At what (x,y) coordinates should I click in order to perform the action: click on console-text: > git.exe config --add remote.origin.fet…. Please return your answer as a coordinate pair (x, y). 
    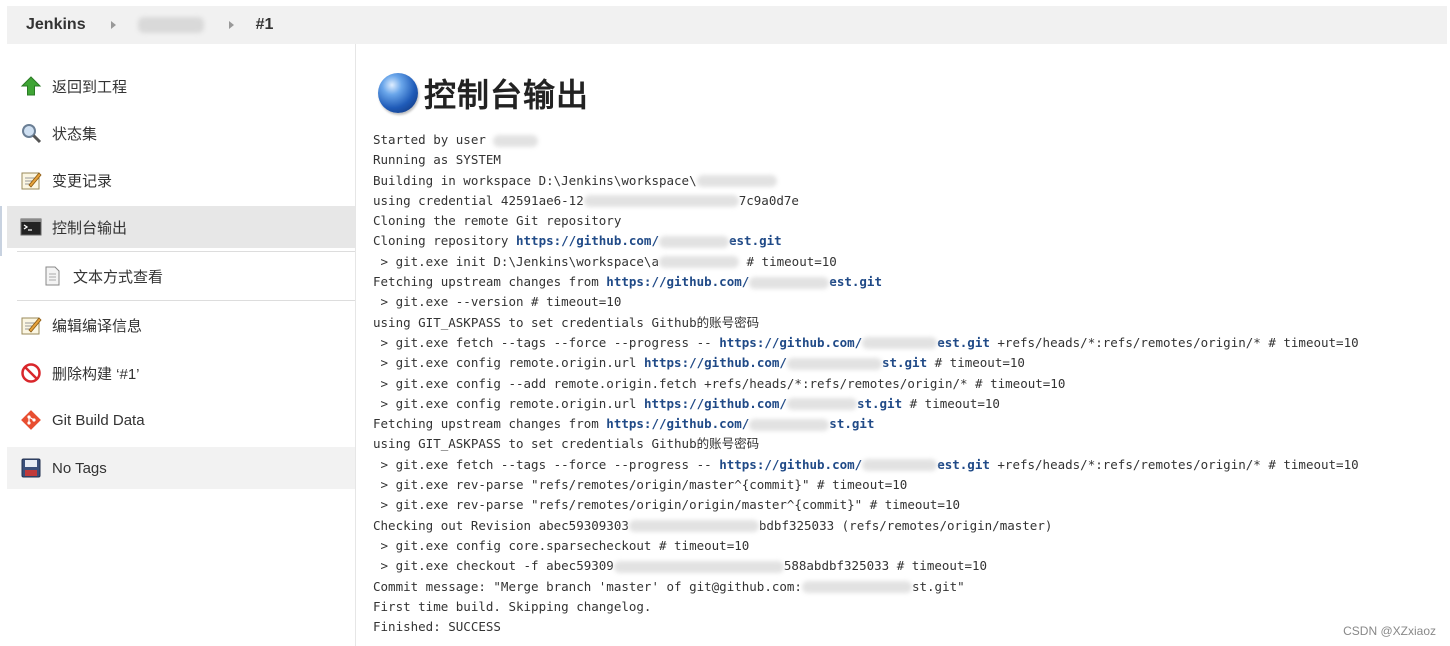
    Looking at the image, I should click on (719, 383).